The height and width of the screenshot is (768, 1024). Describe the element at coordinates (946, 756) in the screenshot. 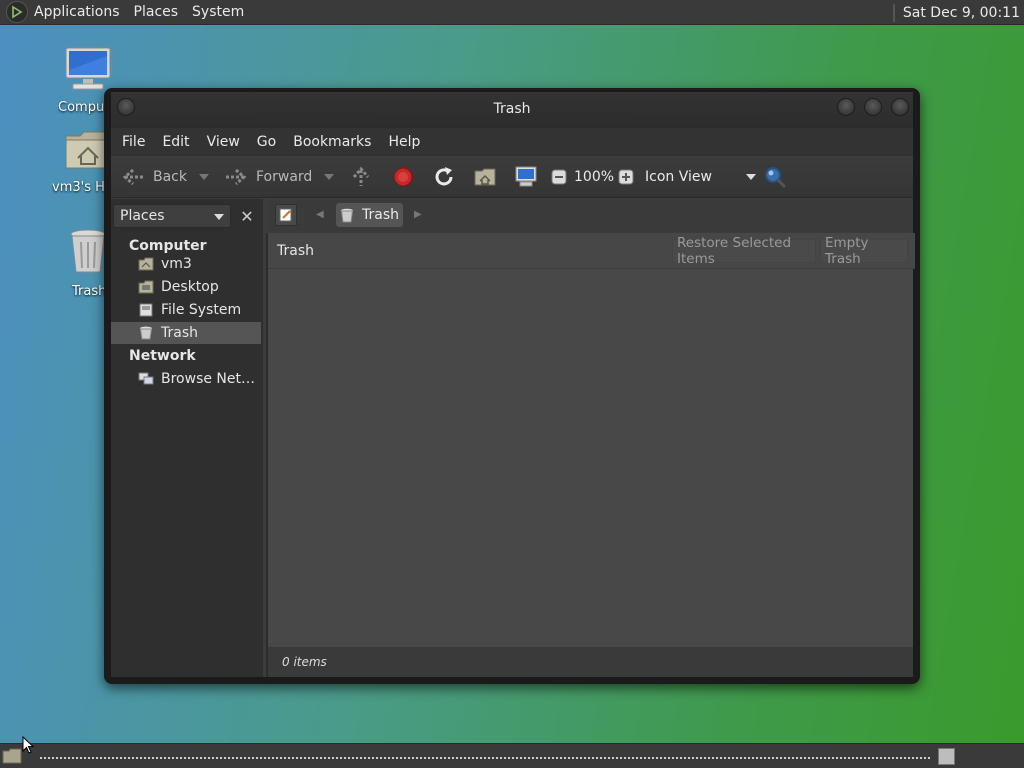

I see `workspace-switcher` at that location.